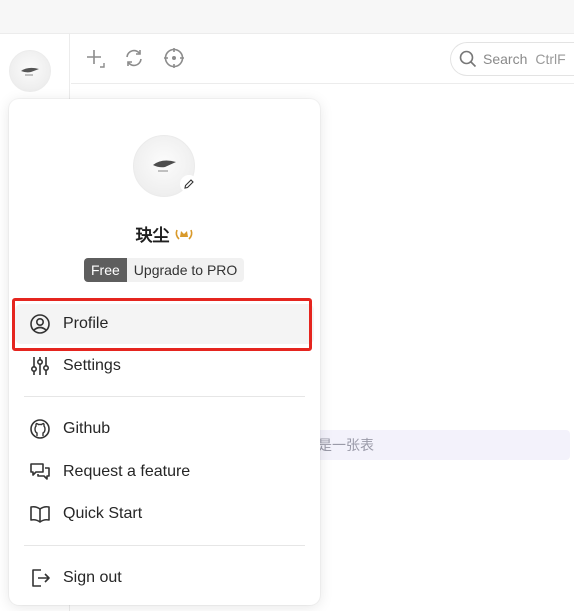 The height and width of the screenshot is (611, 574). Describe the element at coordinates (92, 577) in the screenshot. I see `menu-item-label: Sign out` at that location.